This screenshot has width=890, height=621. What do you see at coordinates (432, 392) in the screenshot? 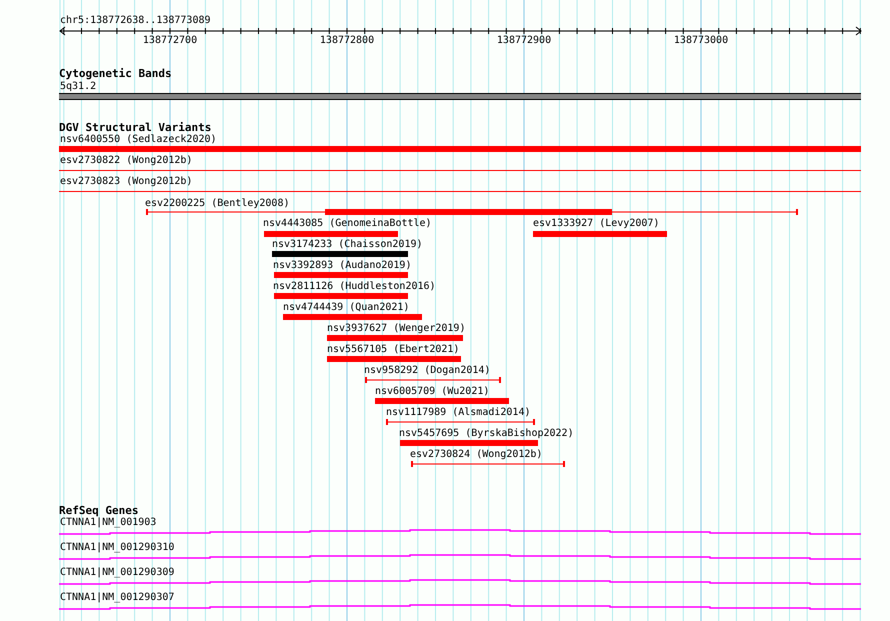
I see `variant-label: nsv6005709 (Wu2021)` at bounding box center [432, 392].